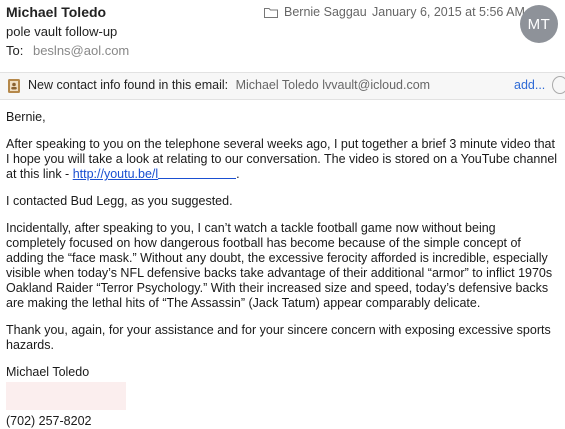 The image size is (565, 429). What do you see at coordinates (14, 86) in the screenshot?
I see `contact-card-icon` at bounding box center [14, 86].